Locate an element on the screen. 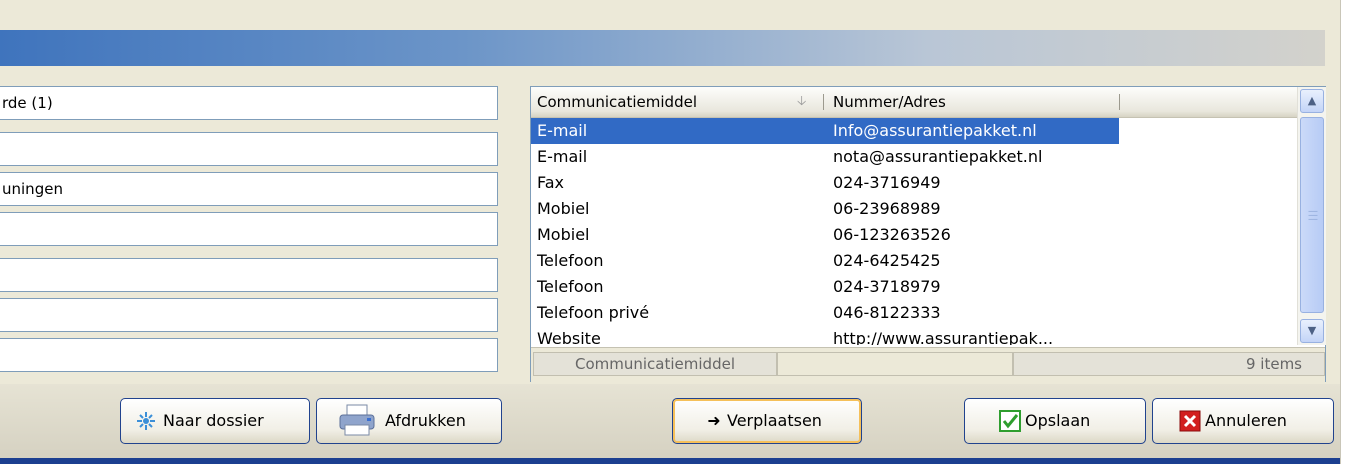 This screenshot has height=464, width=1360. sort-down-icon: 🡣 is located at coordinates (802, 101).